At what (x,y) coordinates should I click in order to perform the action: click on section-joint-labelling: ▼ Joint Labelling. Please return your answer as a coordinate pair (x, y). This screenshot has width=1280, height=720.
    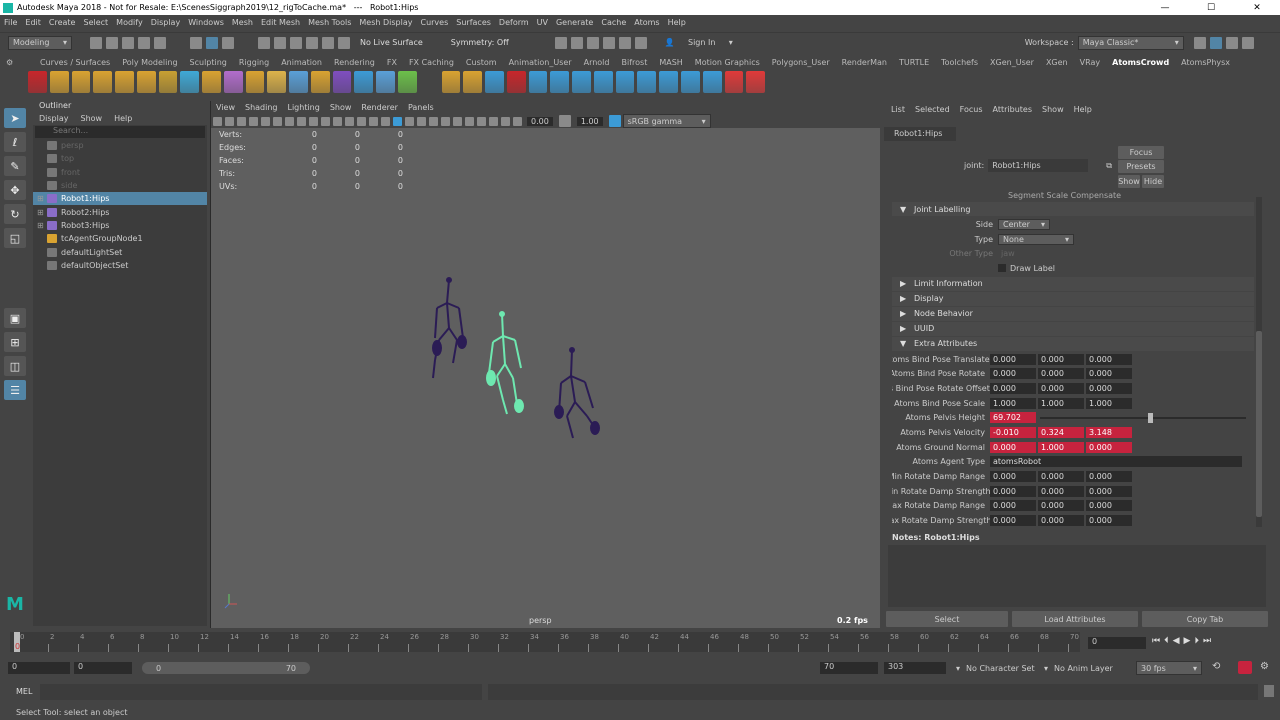
    Looking at the image, I should click on (1073, 209).